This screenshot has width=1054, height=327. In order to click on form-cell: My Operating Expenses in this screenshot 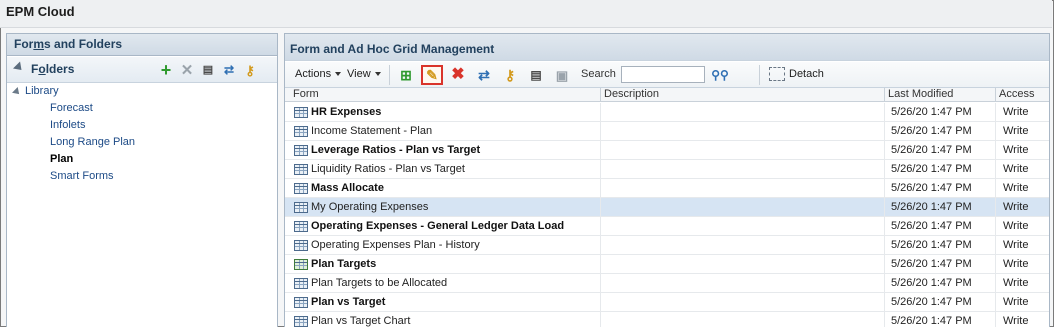, I will do `click(443, 207)`.